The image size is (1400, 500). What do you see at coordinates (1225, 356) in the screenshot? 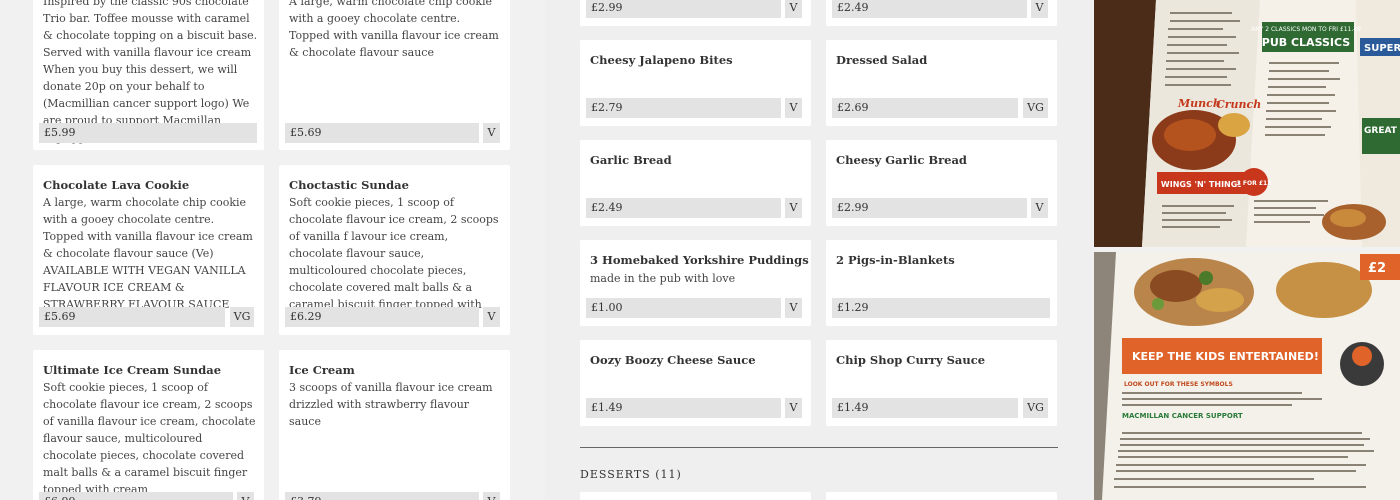
I see `kids-headline: KEEP THE KIDS ENTERTAINED!` at bounding box center [1225, 356].